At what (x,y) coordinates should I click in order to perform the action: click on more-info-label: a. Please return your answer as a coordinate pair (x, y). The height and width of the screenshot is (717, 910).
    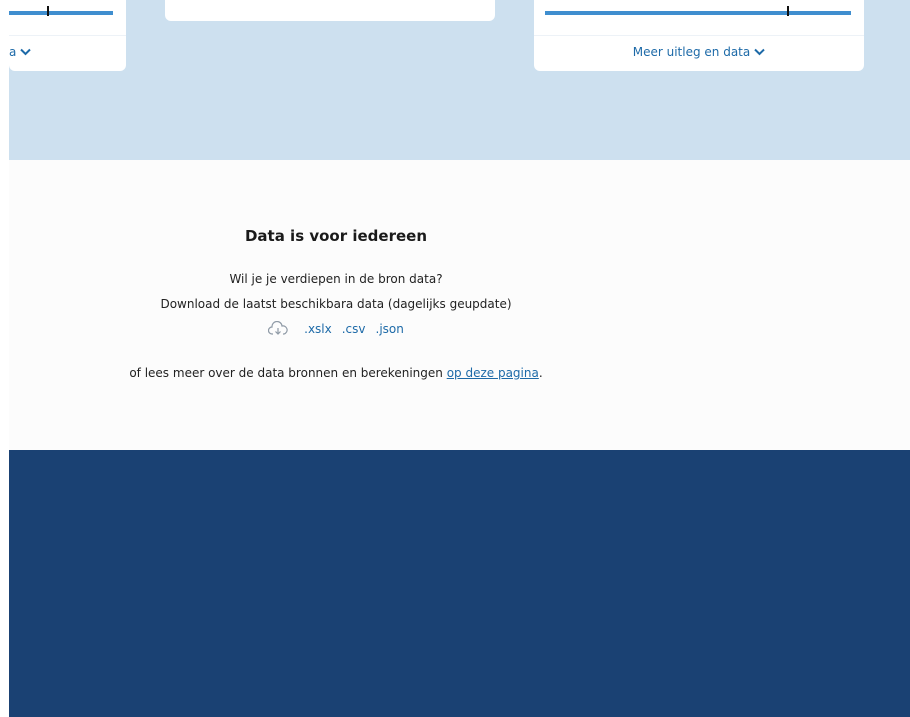
    Looking at the image, I should click on (13, 52).